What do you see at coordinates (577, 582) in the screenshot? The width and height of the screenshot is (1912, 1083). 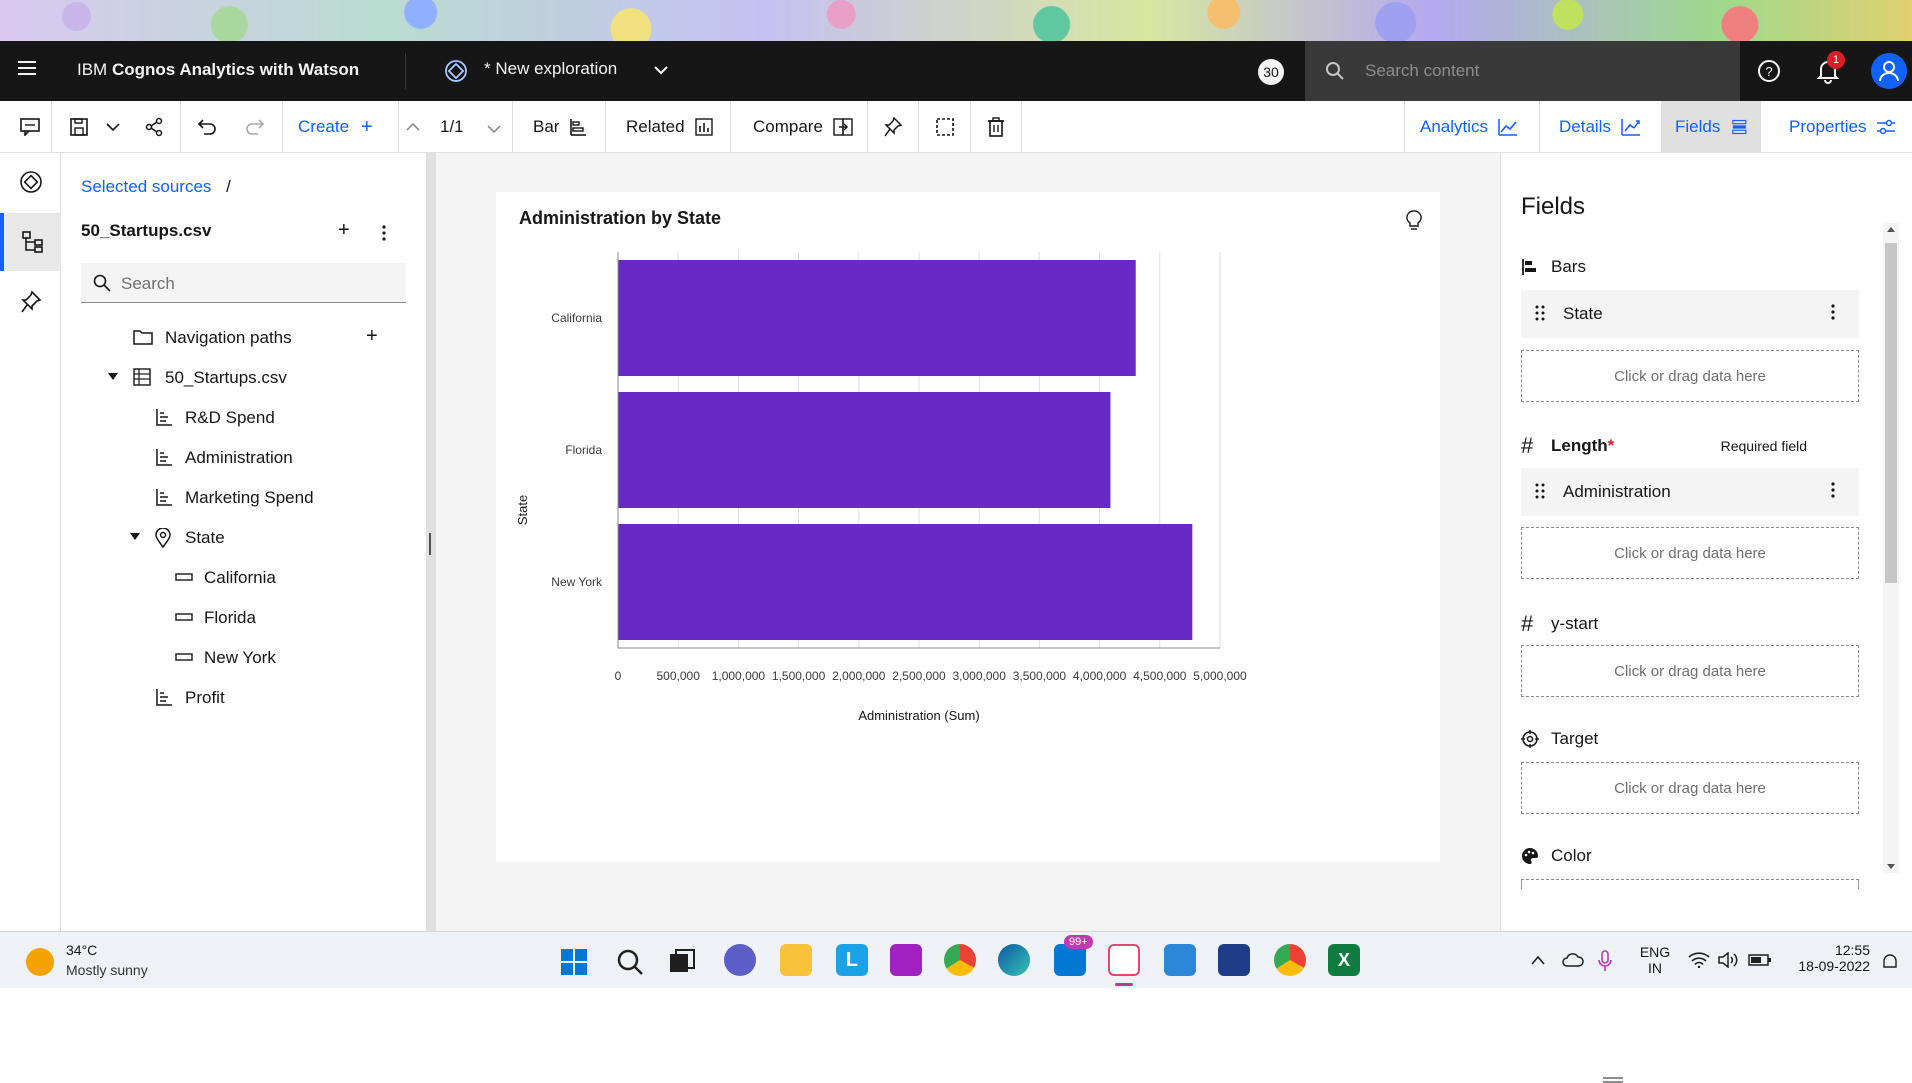 I see `y-category-label: New York` at bounding box center [577, 582].